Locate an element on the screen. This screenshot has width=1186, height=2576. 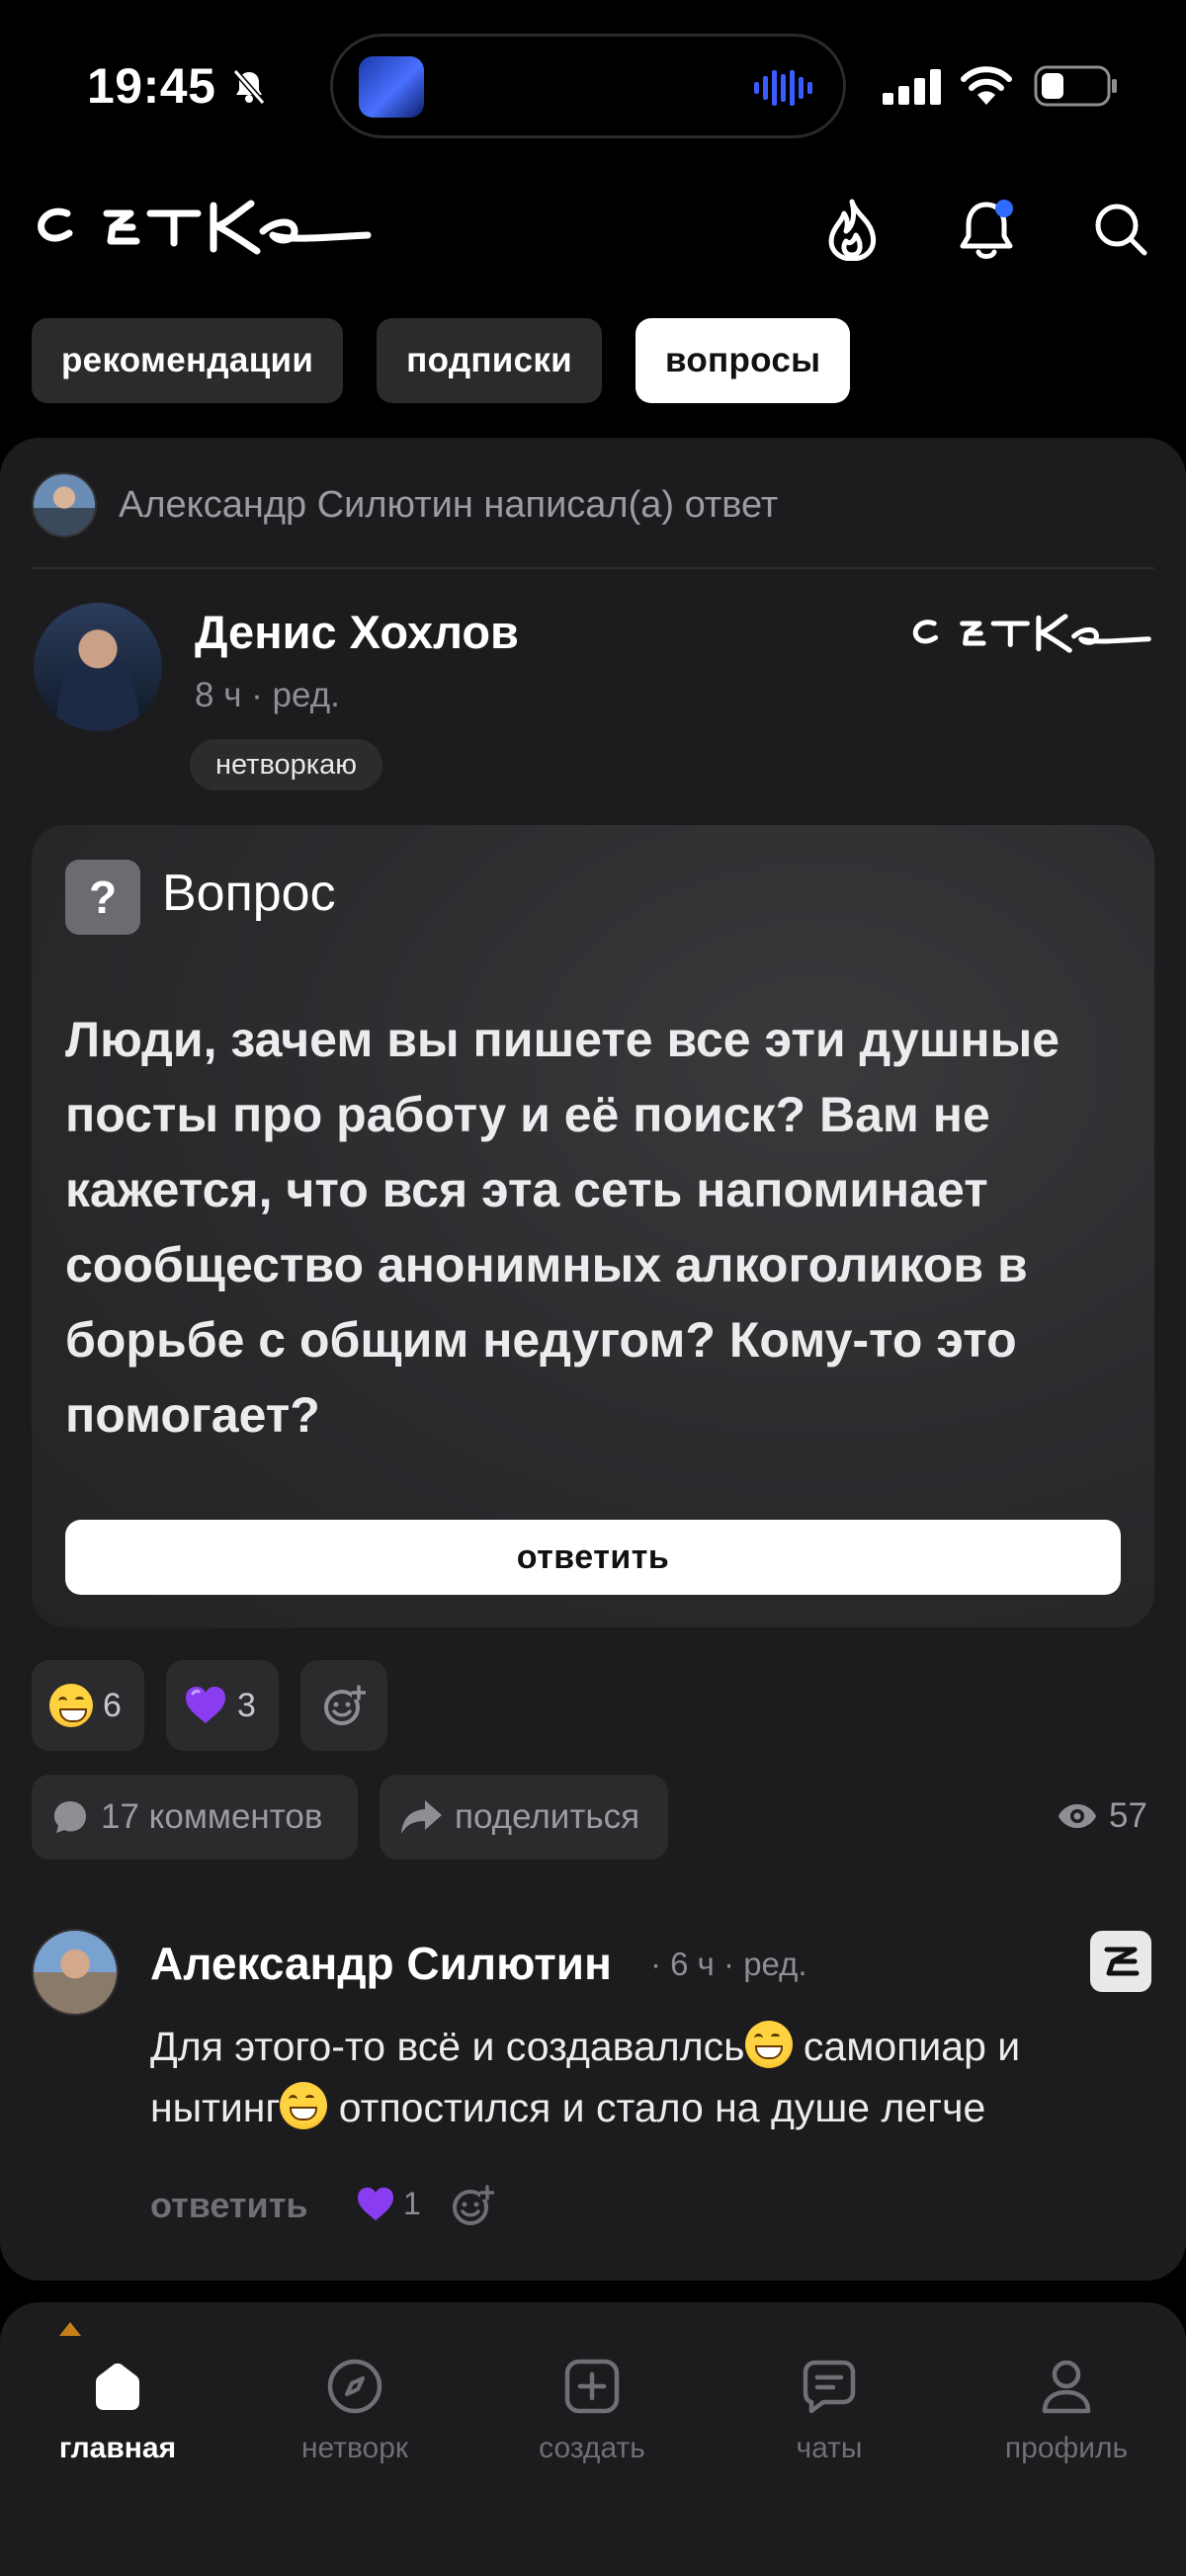
nav-home: главная is located at coordinates (117, 2411).